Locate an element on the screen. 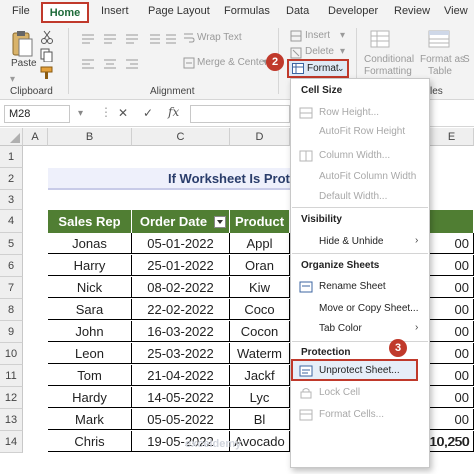  cell-sales-rep: John is located at coordinates (90, 331).